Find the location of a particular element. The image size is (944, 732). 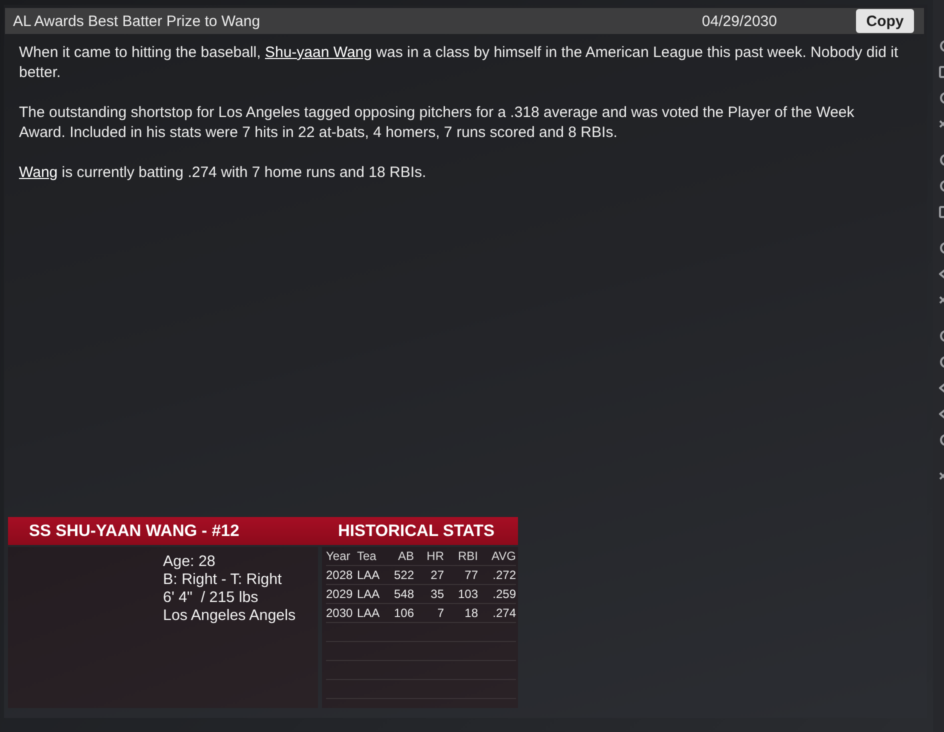

table-cell-text: 2030 is located at coordinates (340, 613).